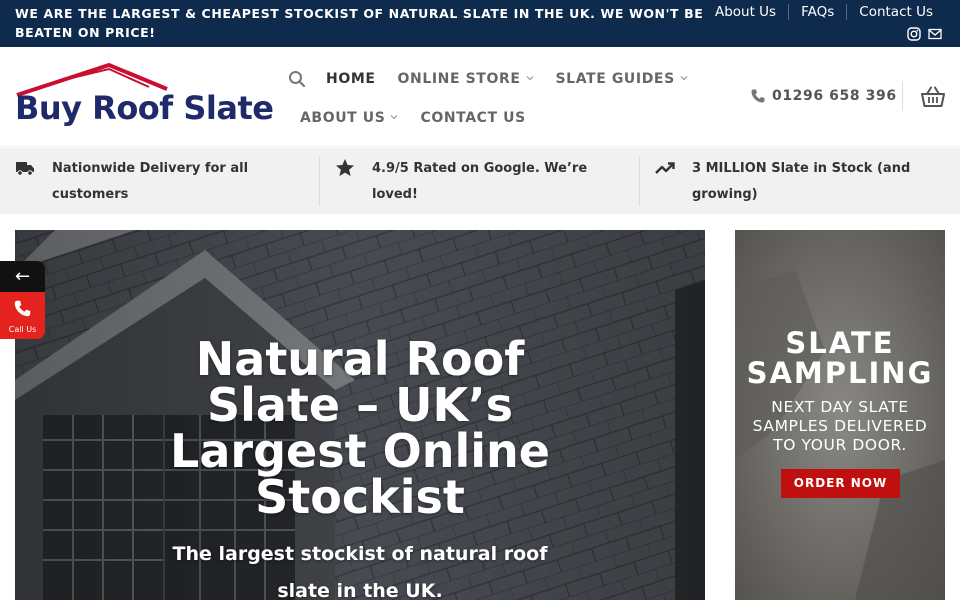 Image resolution: width=960 pixels, height=600 pixels. I want to click on call-us-button: Call Us, so click(22, 315).